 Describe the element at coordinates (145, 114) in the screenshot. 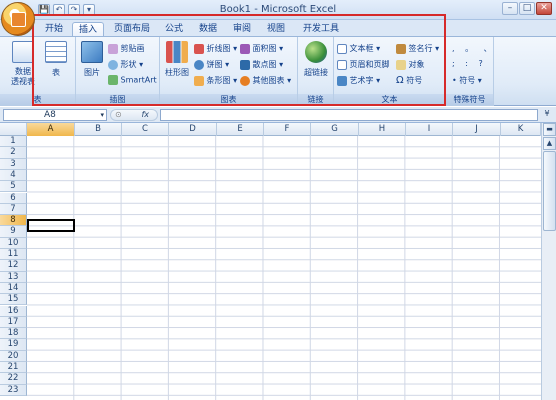

I see `fx-label: fx` at that location.